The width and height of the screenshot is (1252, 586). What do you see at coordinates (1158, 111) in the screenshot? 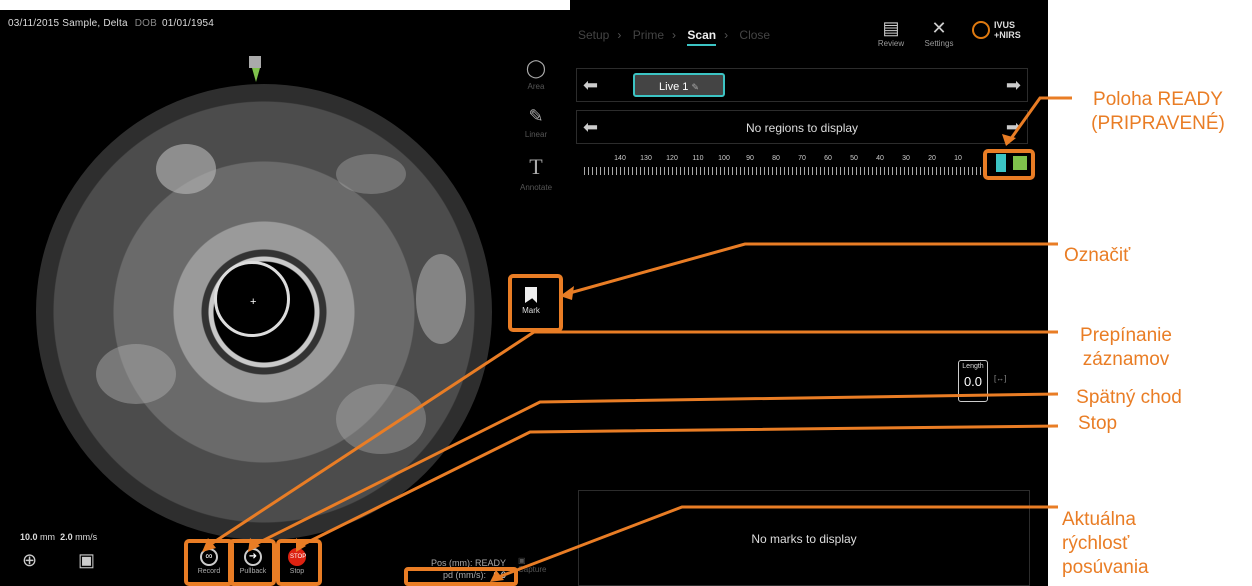
I see `callout-ready: Poloha READY (PRIPRAVENÉ)` at bounding box center [1158, 111].